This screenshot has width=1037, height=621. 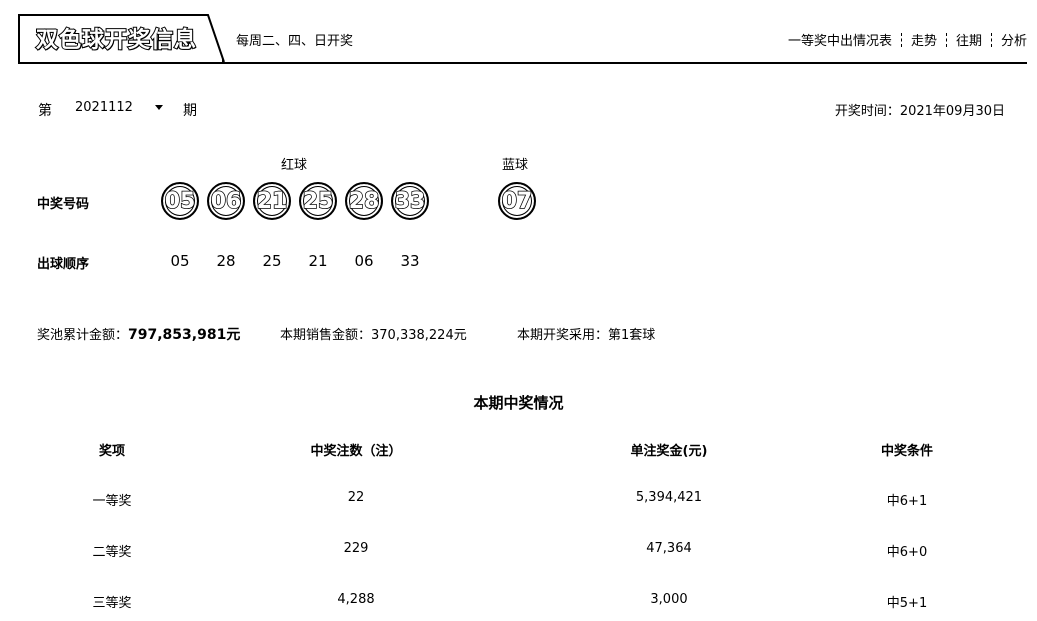 What do you see at coordinates (116, 40) in the screenshot?
I see `logo-title: 双色球开奖信息` at bounding box center [116, 40].